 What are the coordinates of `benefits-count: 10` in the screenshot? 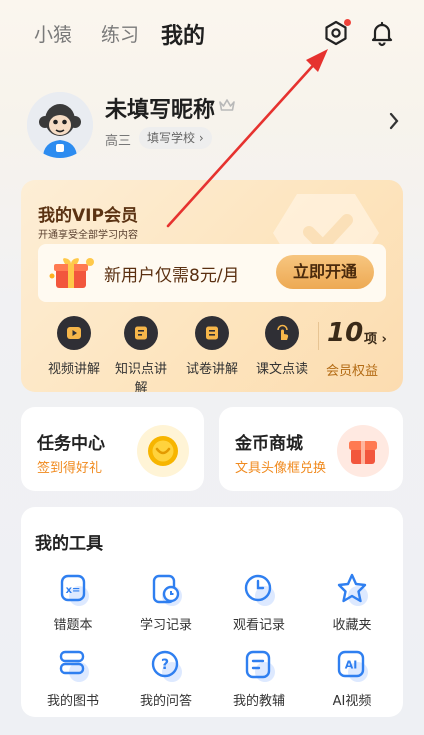 It's located at (345, 333).